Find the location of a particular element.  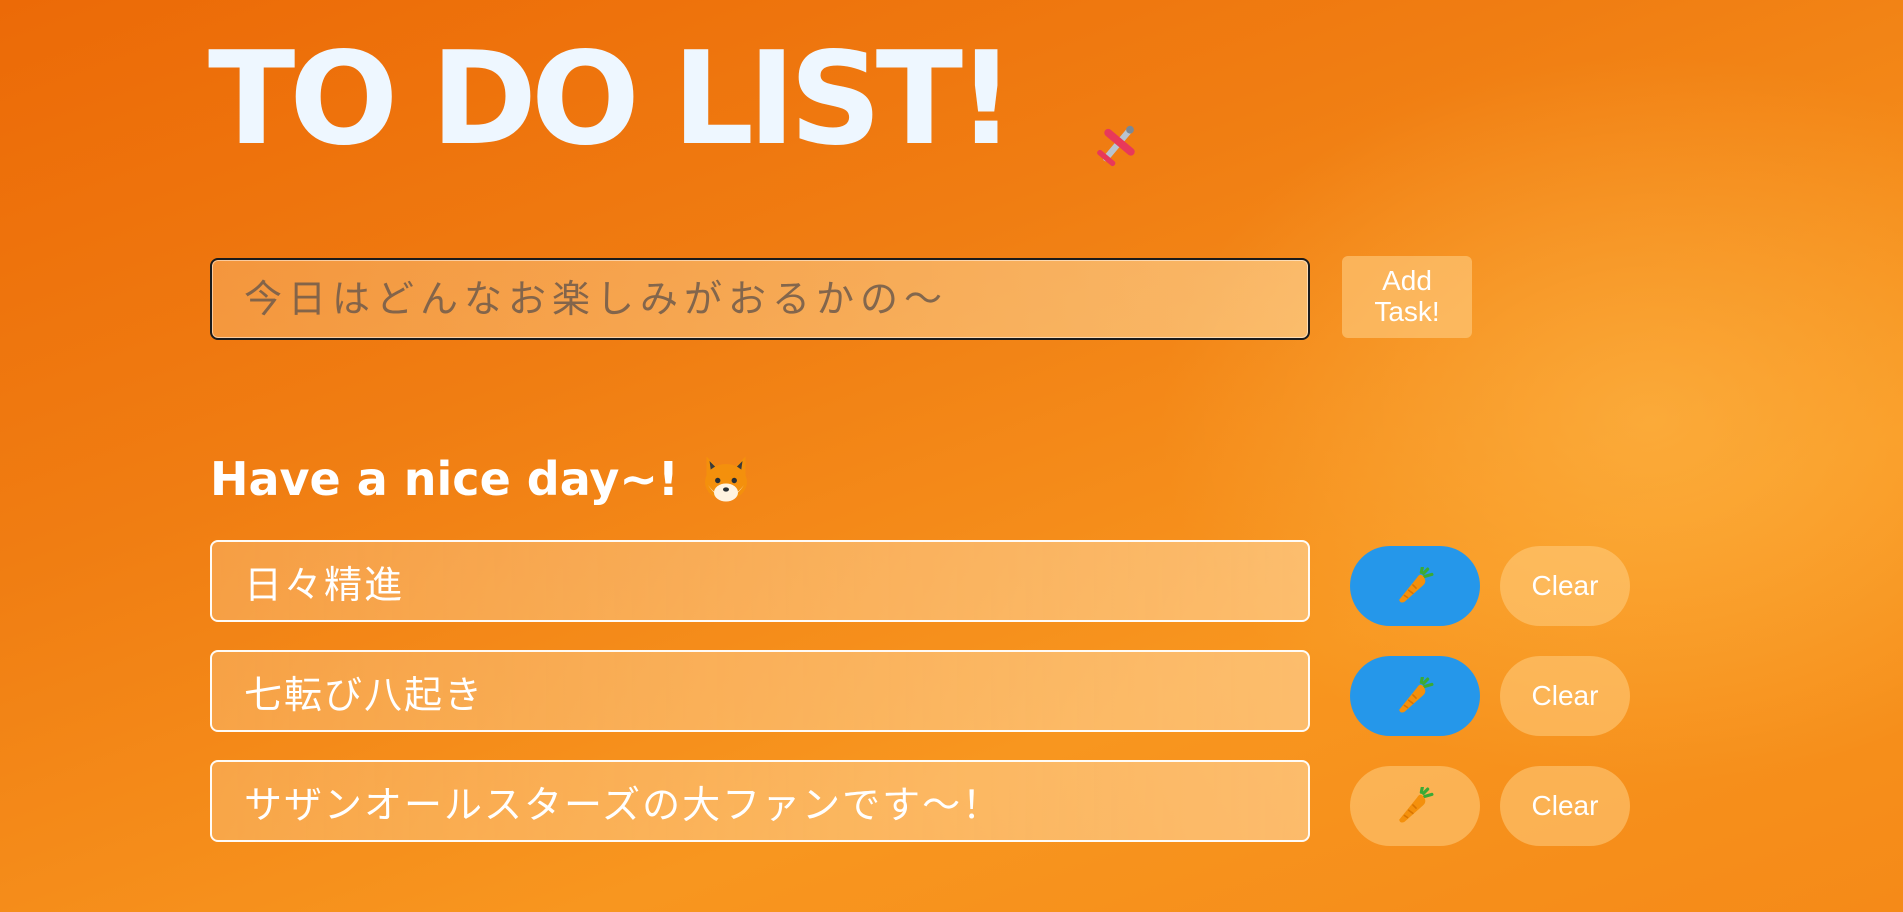

task-item: サザンオールスターズの大ファンです～！ is located at coordinates (760, 801).